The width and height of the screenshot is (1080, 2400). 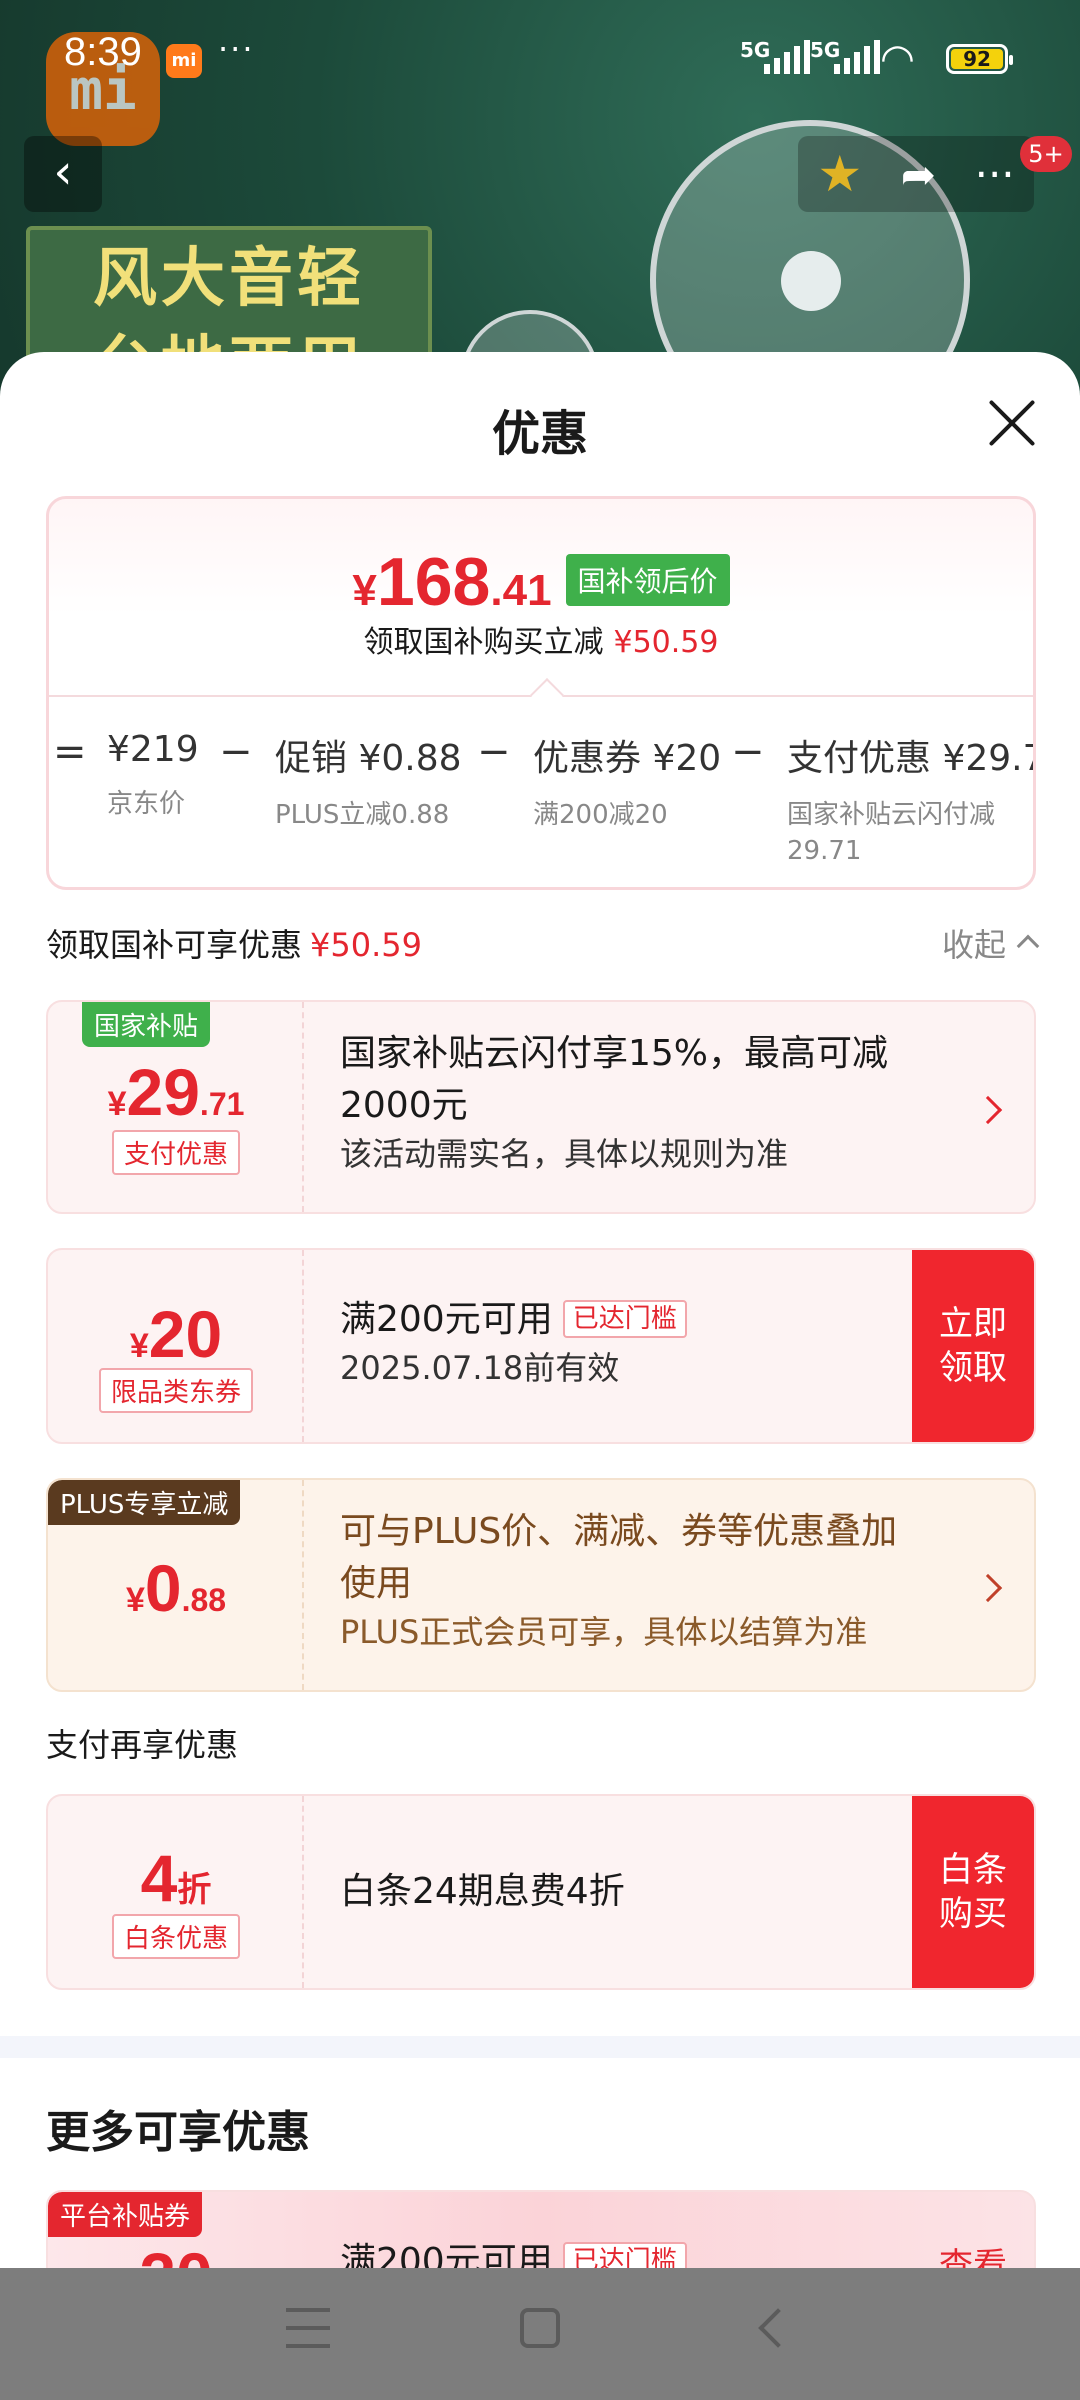 I want to click on message-count-badge: 5+, so click(x=1046, y=154).